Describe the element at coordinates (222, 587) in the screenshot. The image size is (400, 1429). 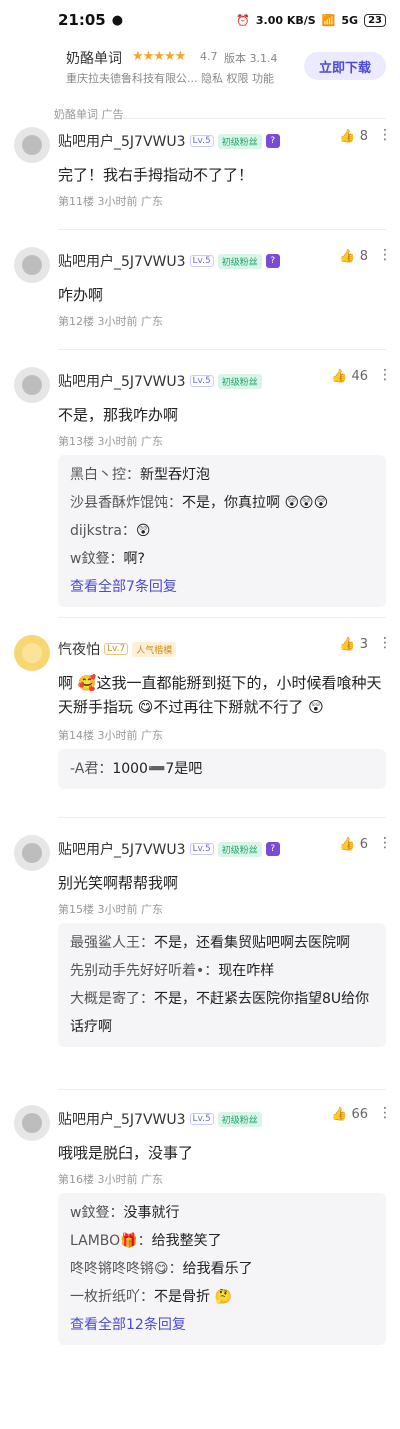
I see `view-all-replies-link: 查看全部7条回复` at that location.